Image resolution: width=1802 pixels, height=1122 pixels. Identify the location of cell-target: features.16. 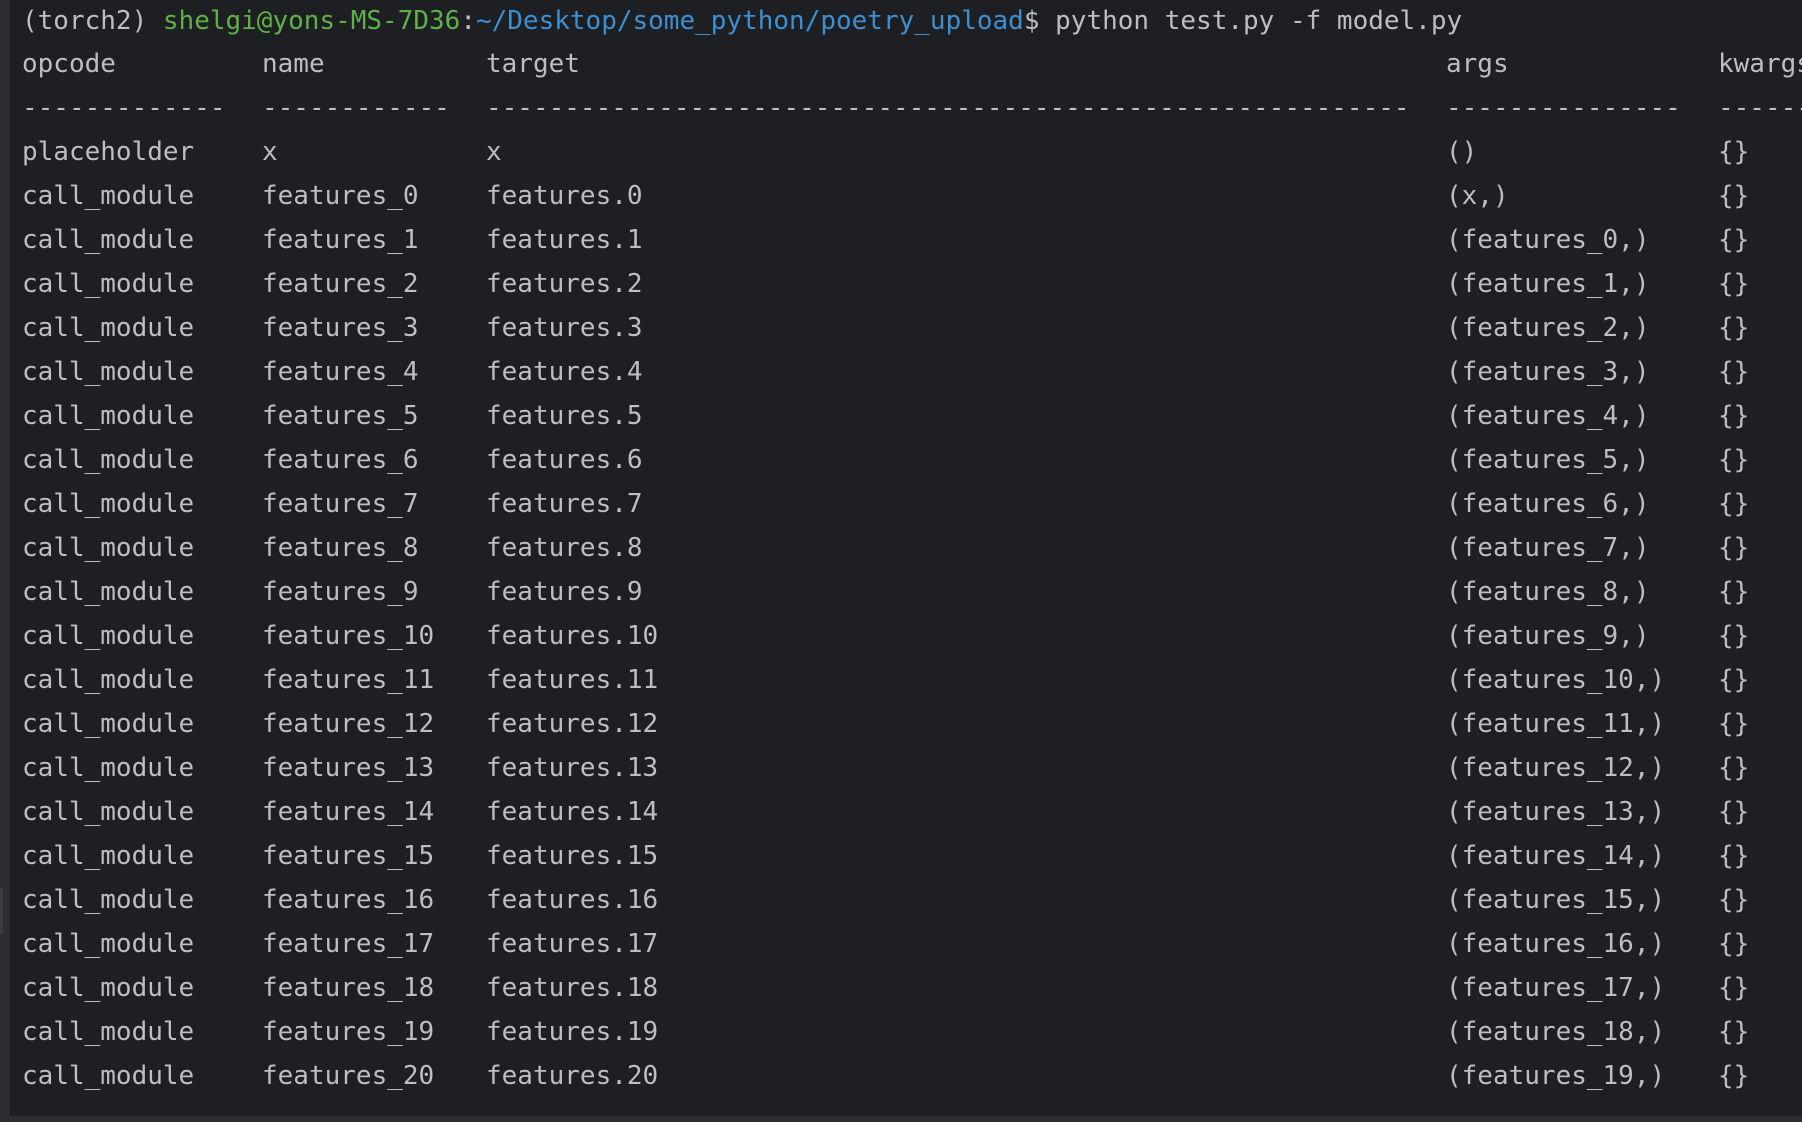
(572, 900).